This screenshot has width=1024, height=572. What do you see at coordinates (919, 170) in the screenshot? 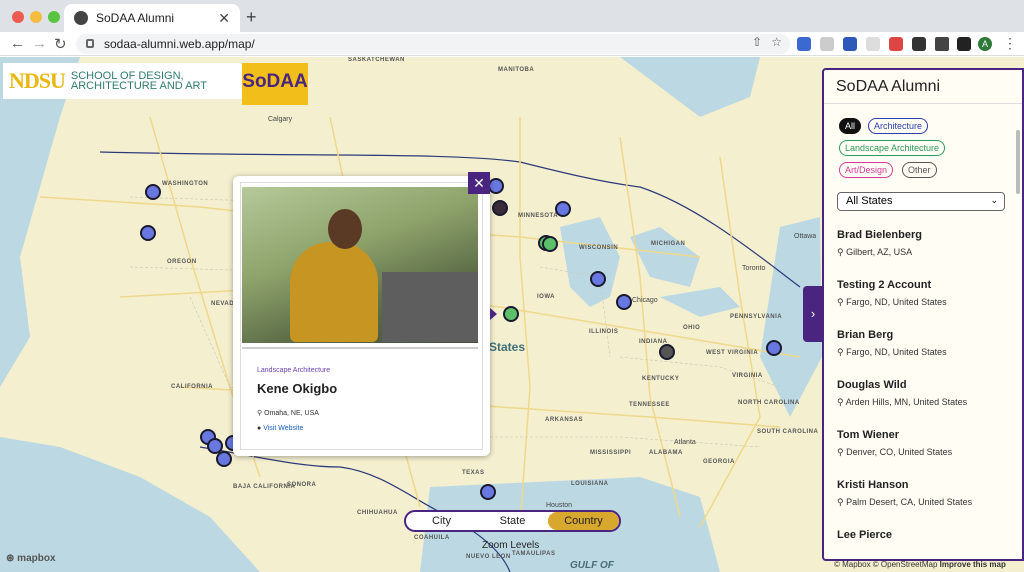
I see `filter-chip-other: Other` at bounding box center [919, 170].